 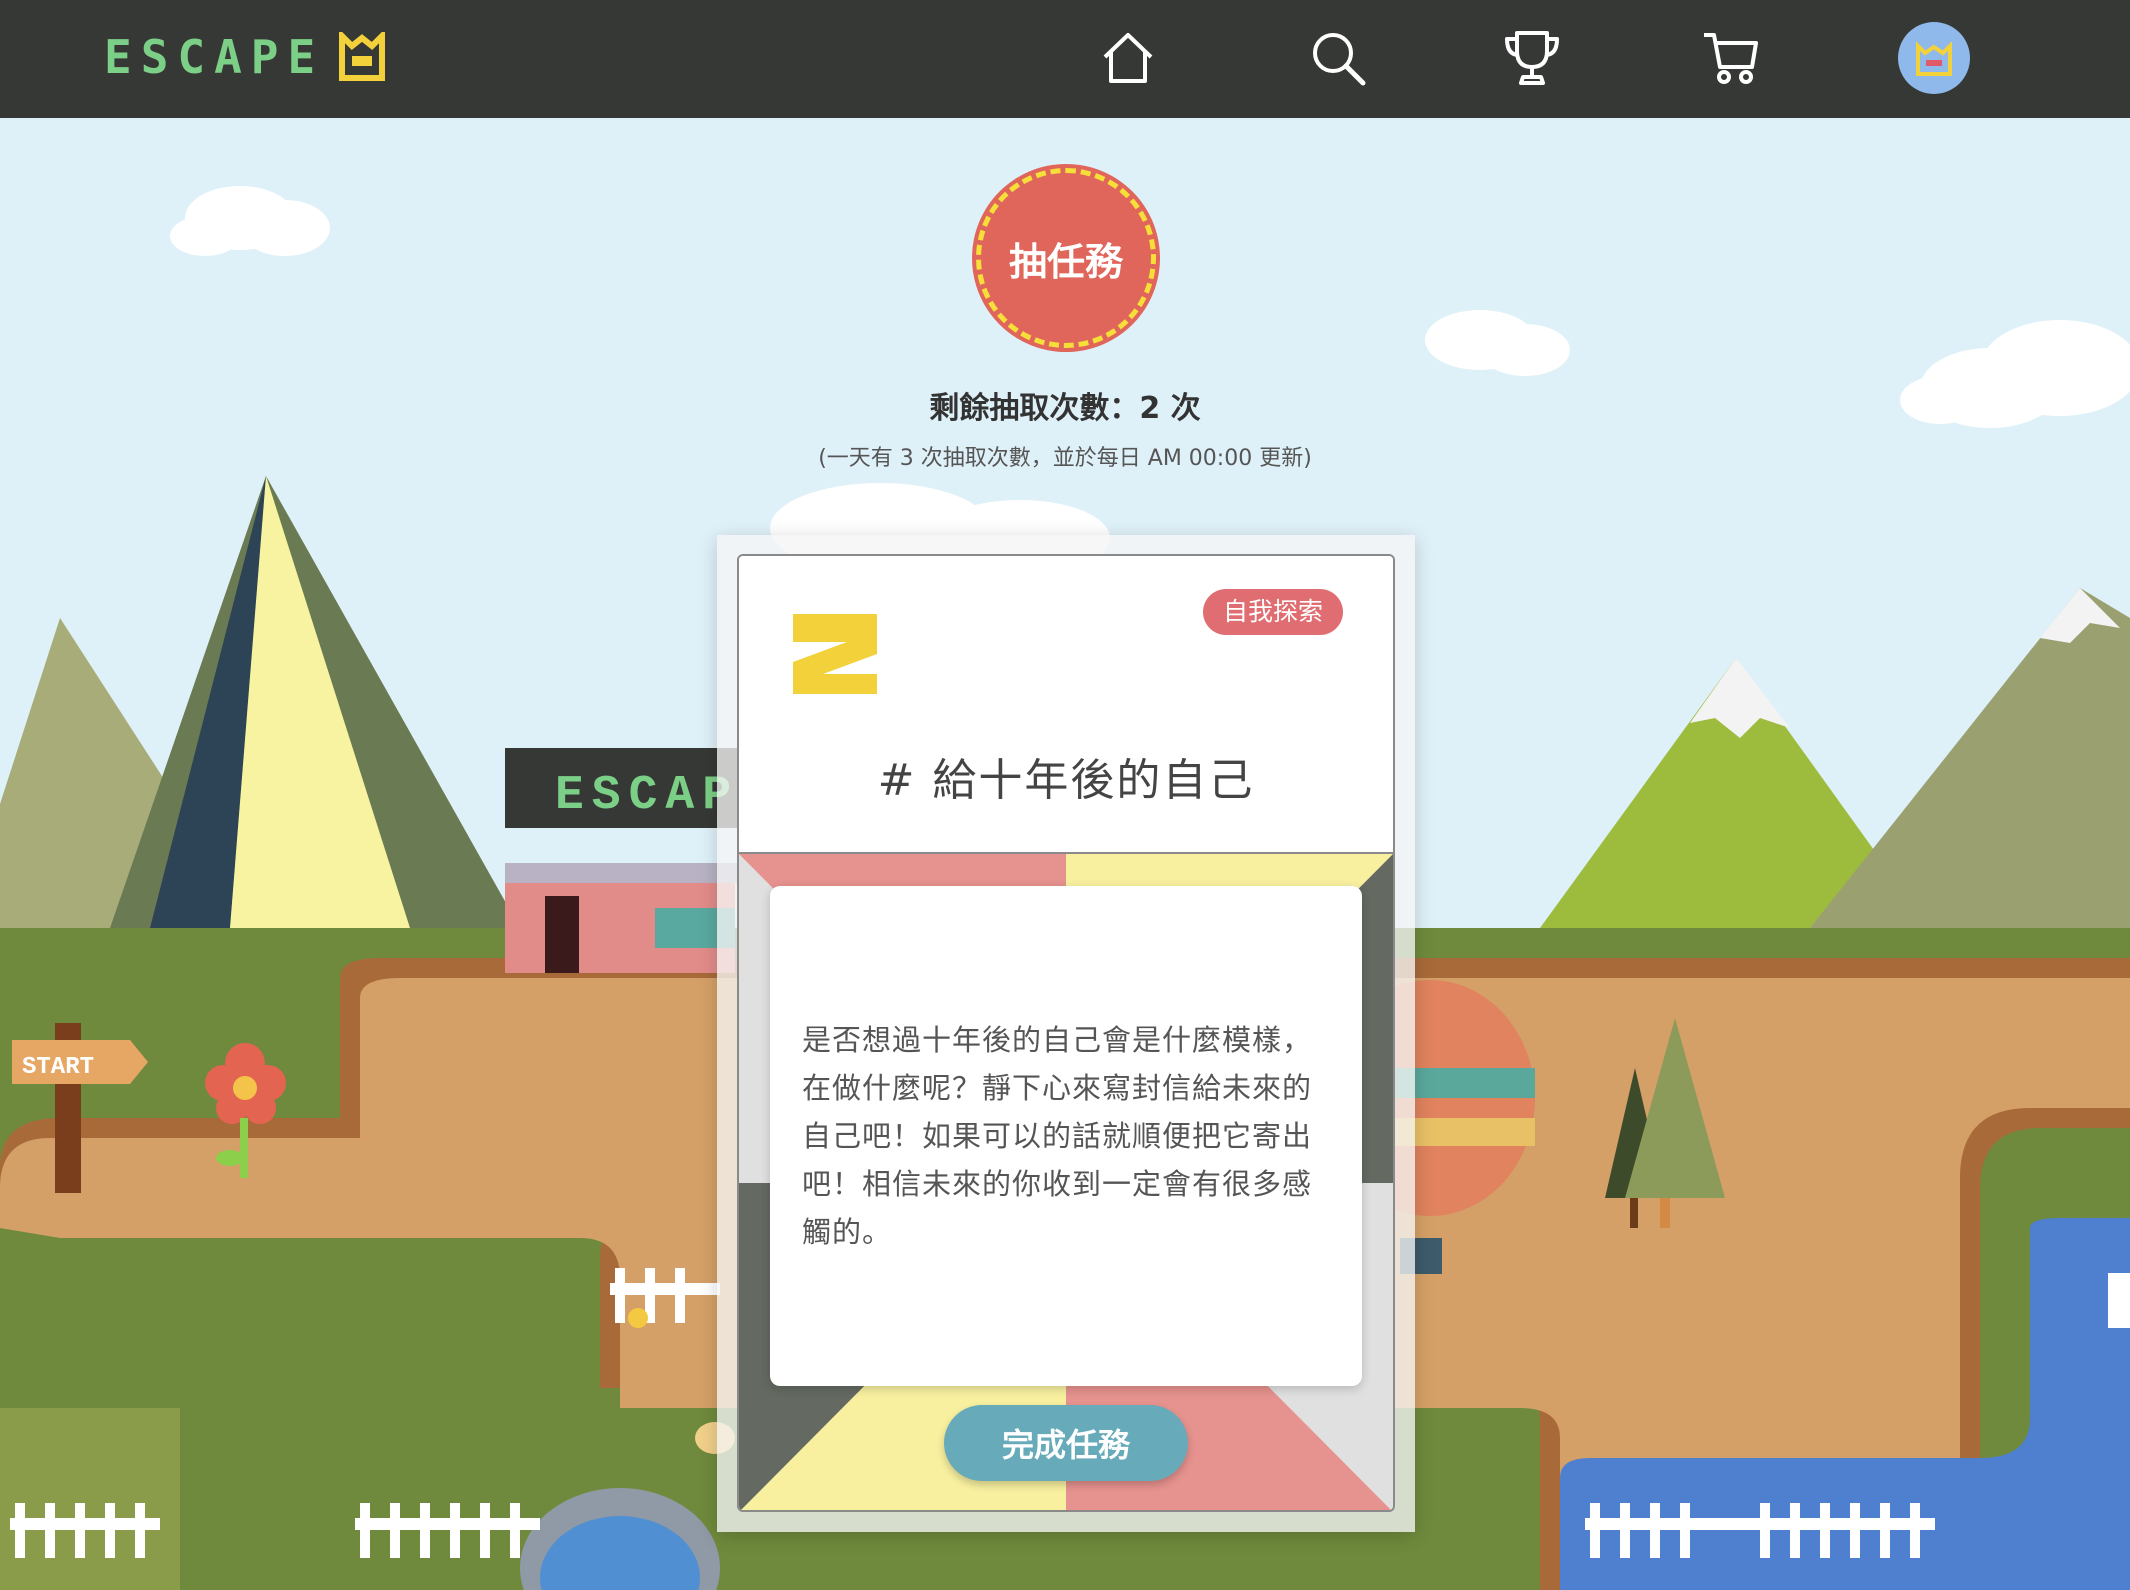 What do you see at coordinates (1731, 58) in the screenshot?
I see `cart-icon` at bounding box center [1731, 58].